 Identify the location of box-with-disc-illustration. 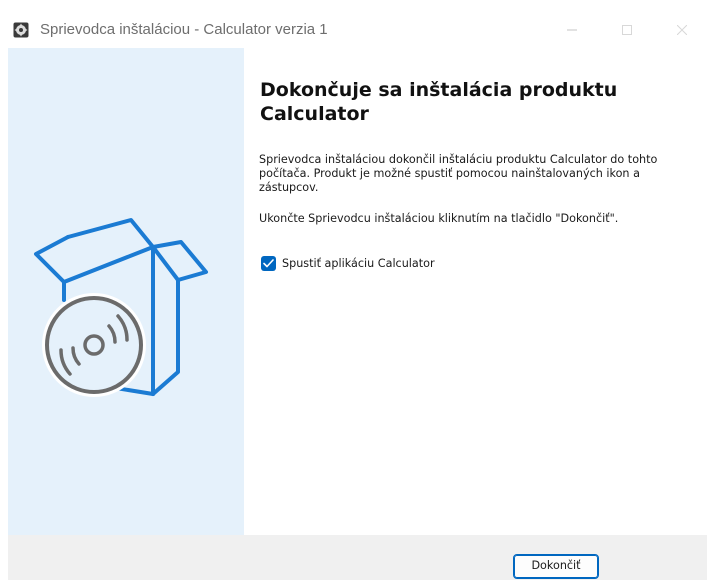
(121, 307).